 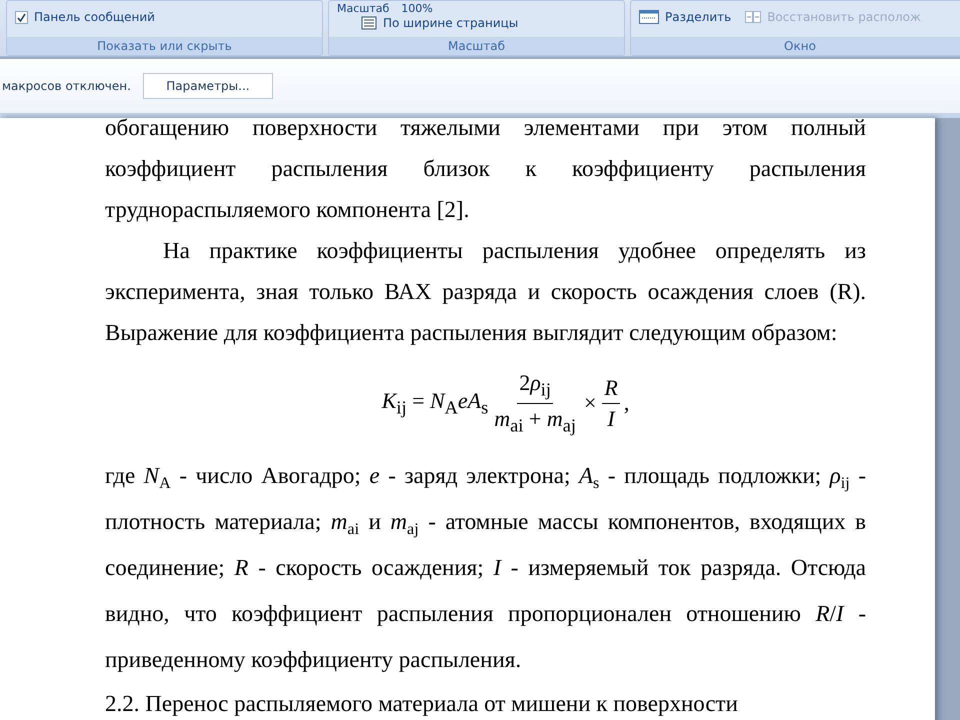 I want to click on ribbon-button: По ширине страницы, so click(x=439, y=23).